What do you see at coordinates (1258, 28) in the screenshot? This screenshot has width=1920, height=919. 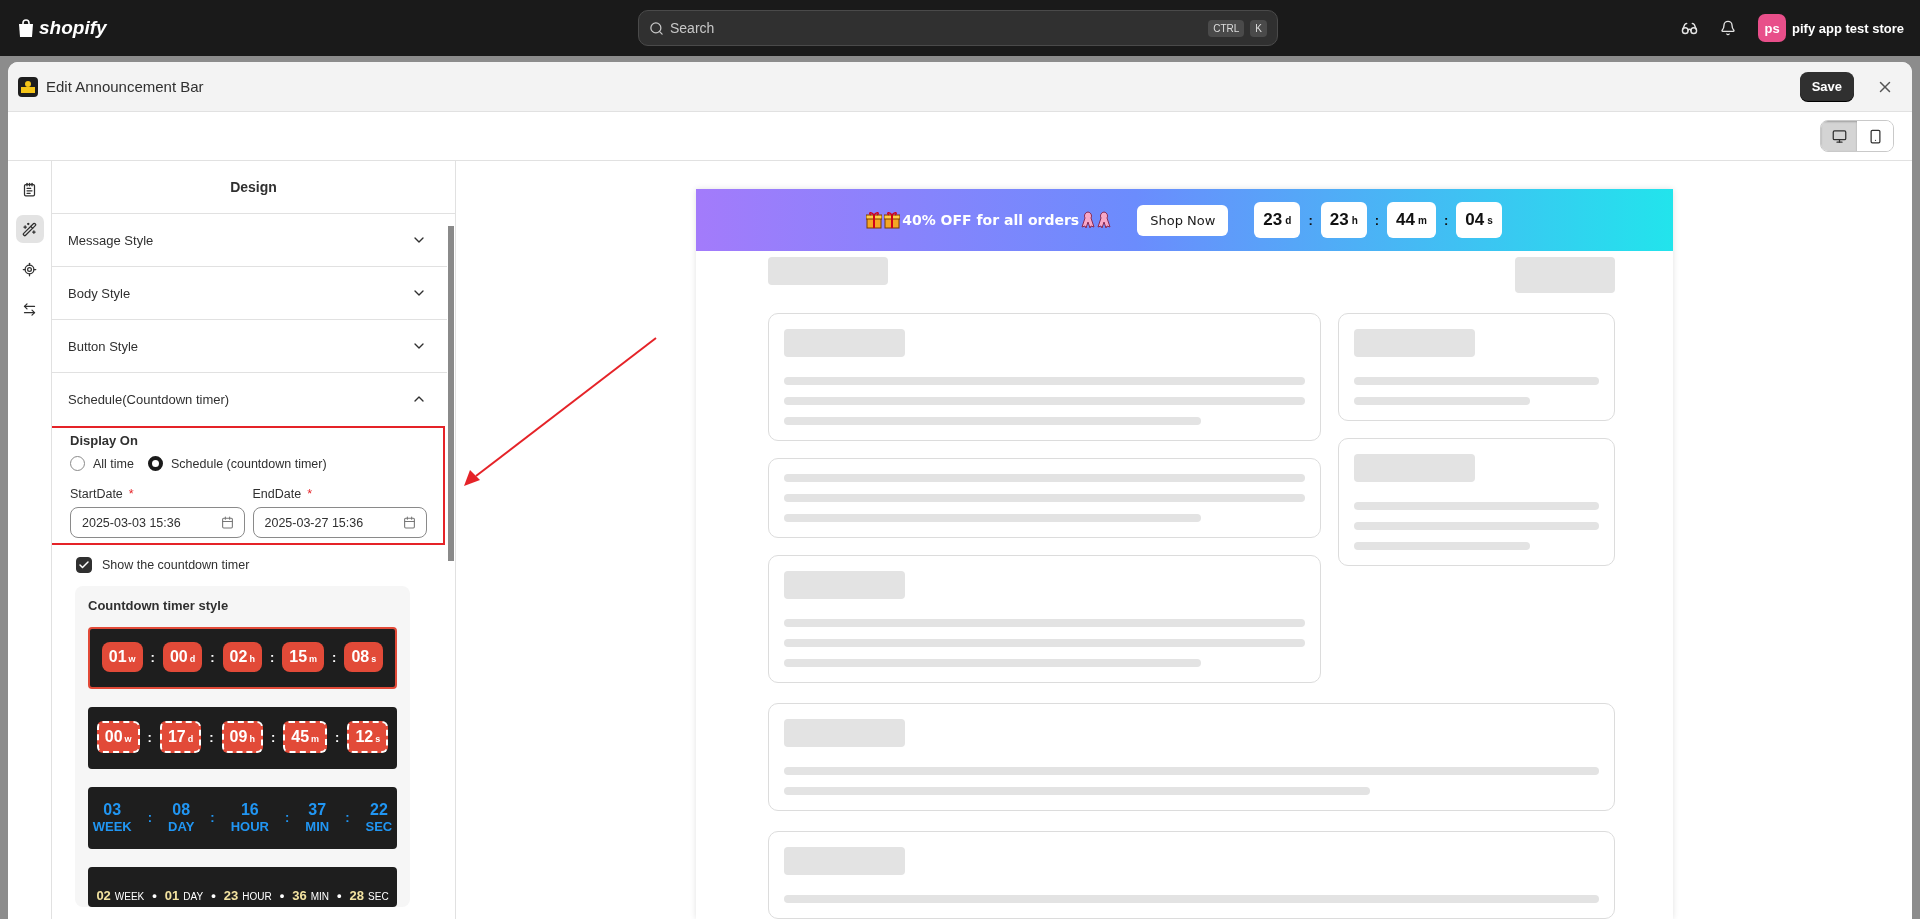 I see `shortcut-key: K` at bounding box center [1258, 28].